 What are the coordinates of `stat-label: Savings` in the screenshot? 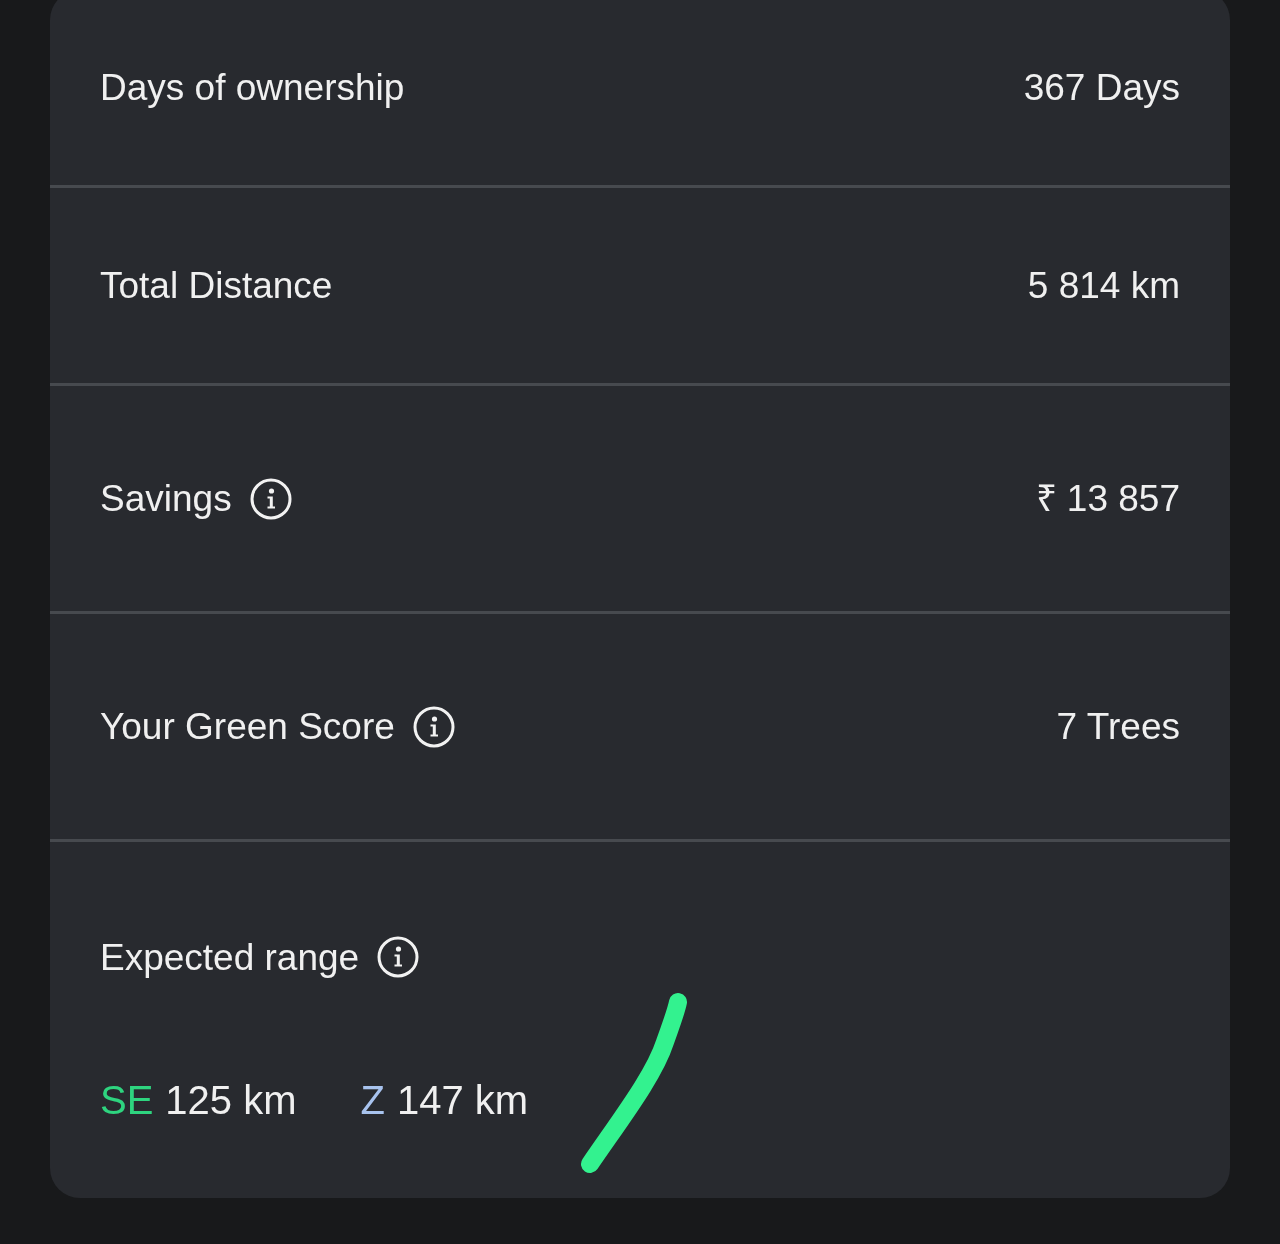 It's located at (166, 498).